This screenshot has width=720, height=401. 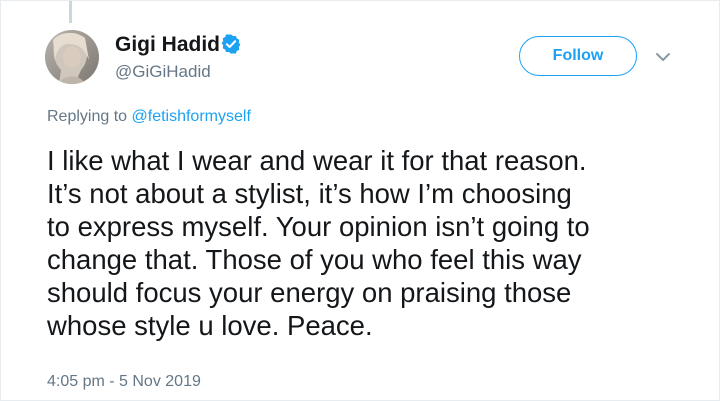 I want to click on replying-to: Replying to @fetishformyself, so click(x=149, y=117).